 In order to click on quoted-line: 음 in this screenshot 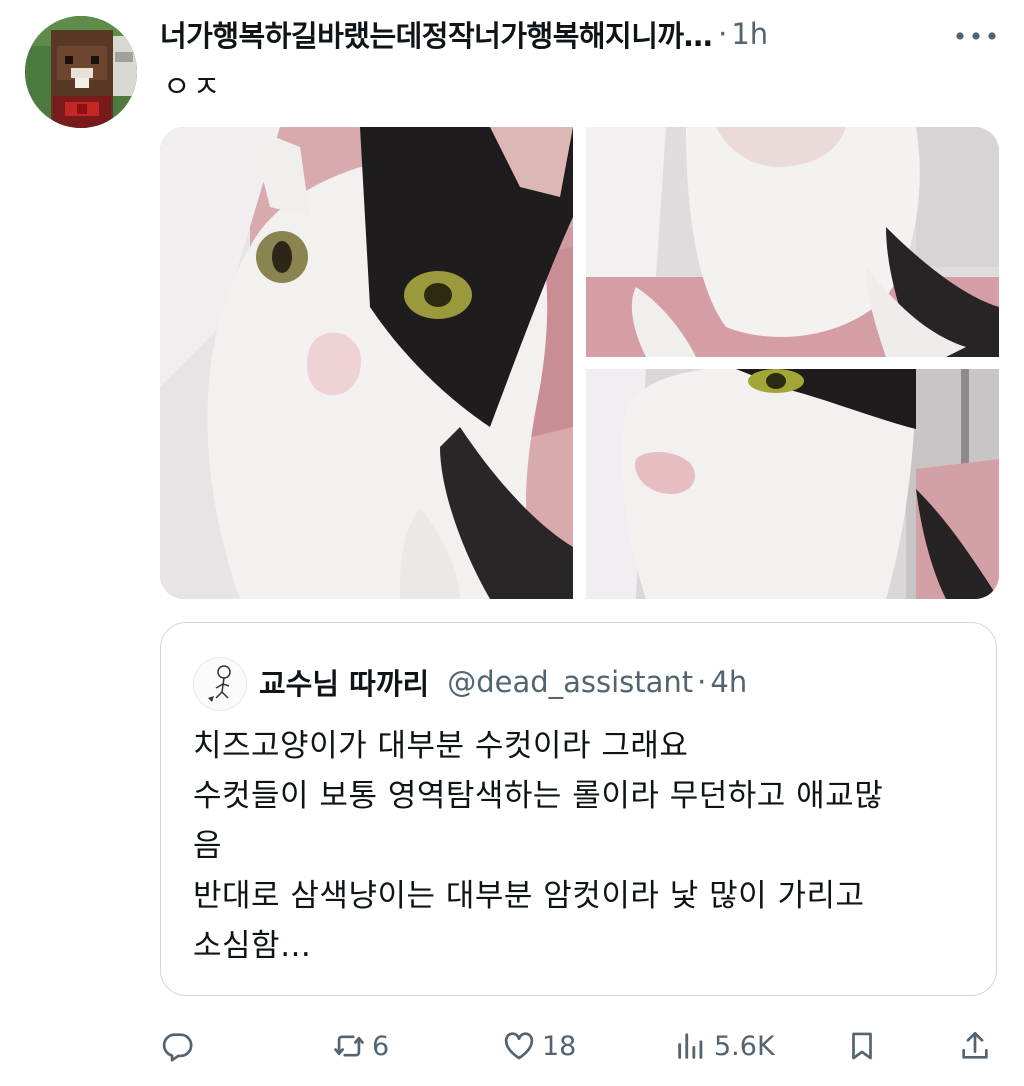, I will do `click(208, 846)`.